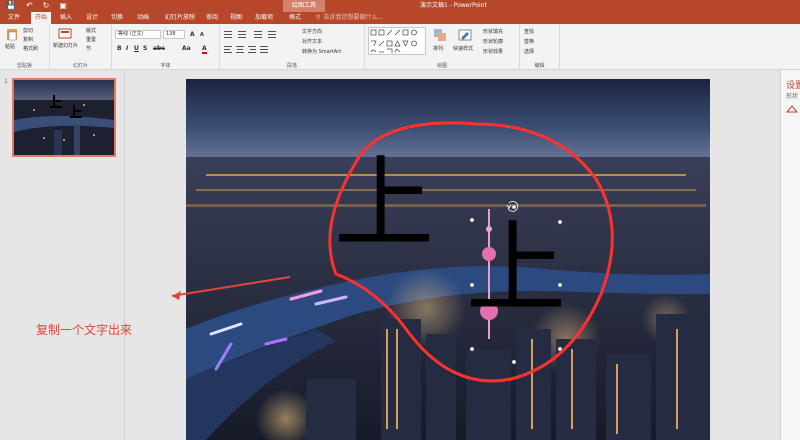 The image size is (800, 440). What do you see at coordinates (539, 66) in the screenshot?
I see `group-label-editing: 编辑` at bounding box center [539, 66].